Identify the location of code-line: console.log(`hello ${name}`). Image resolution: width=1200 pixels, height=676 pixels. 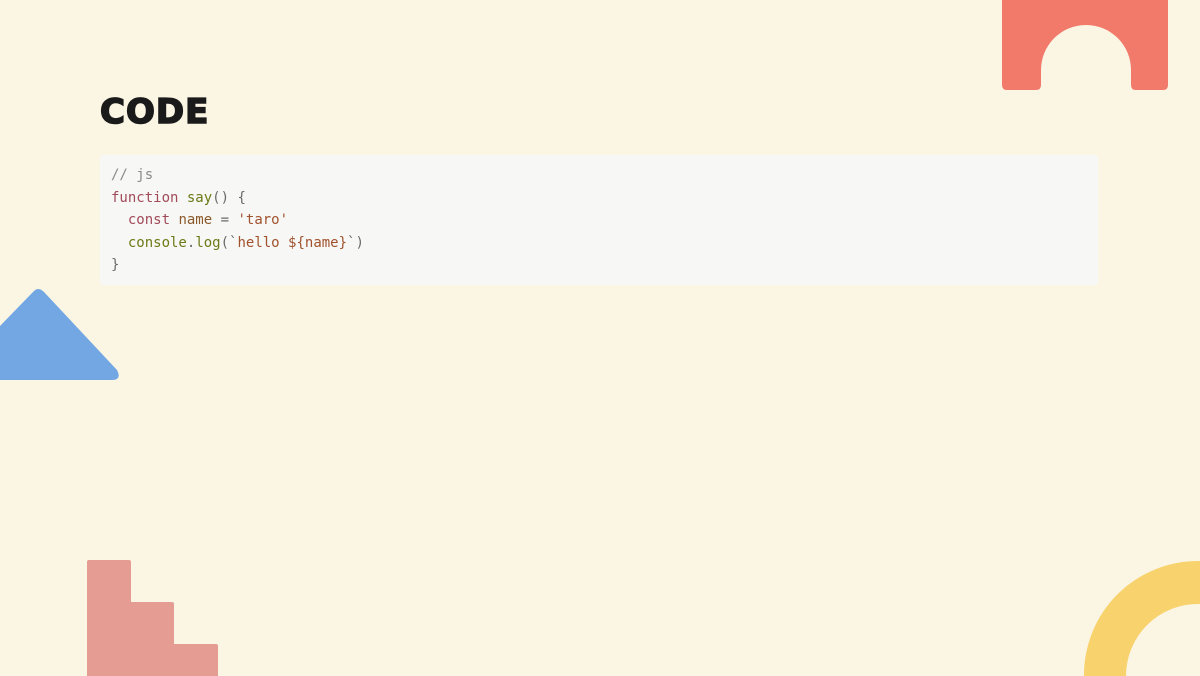
(604, 243).